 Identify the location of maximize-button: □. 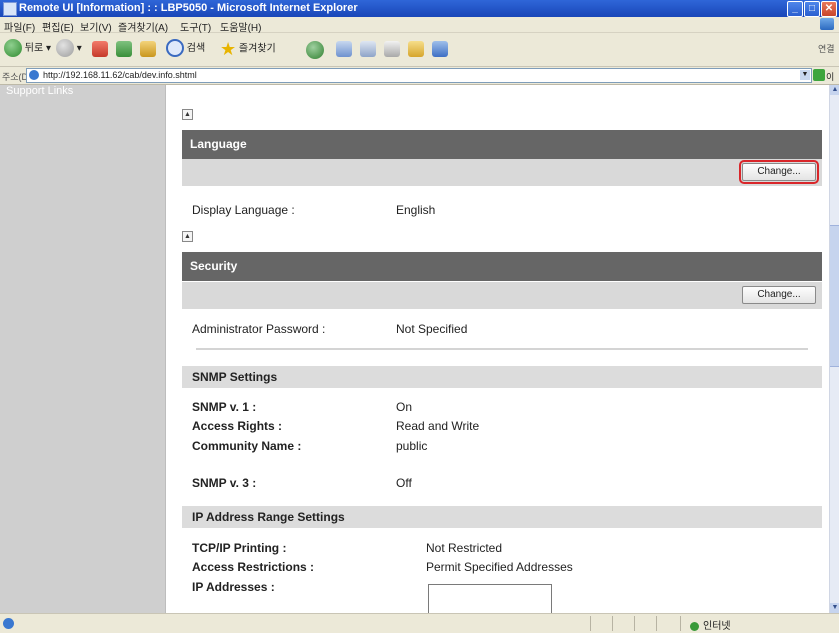
(812, 9).